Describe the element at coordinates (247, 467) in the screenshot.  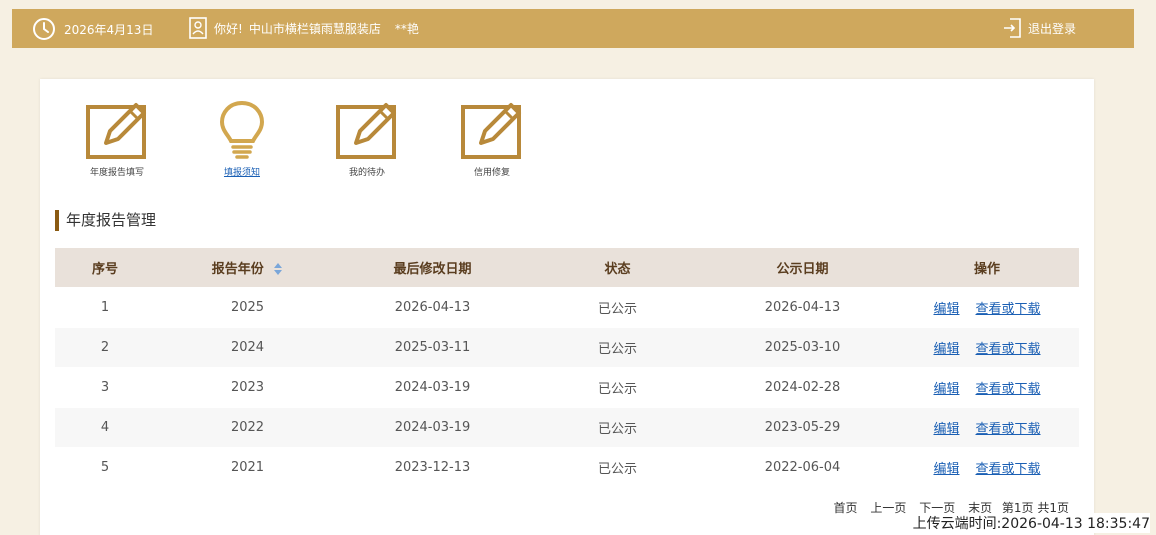
I see `cell-year: 2021` at that location.